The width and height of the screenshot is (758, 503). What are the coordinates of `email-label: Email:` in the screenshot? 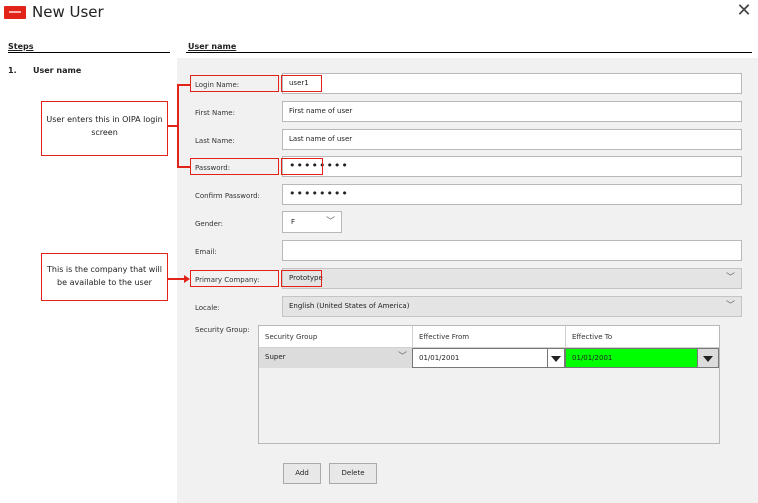 It's located at (206, 252).